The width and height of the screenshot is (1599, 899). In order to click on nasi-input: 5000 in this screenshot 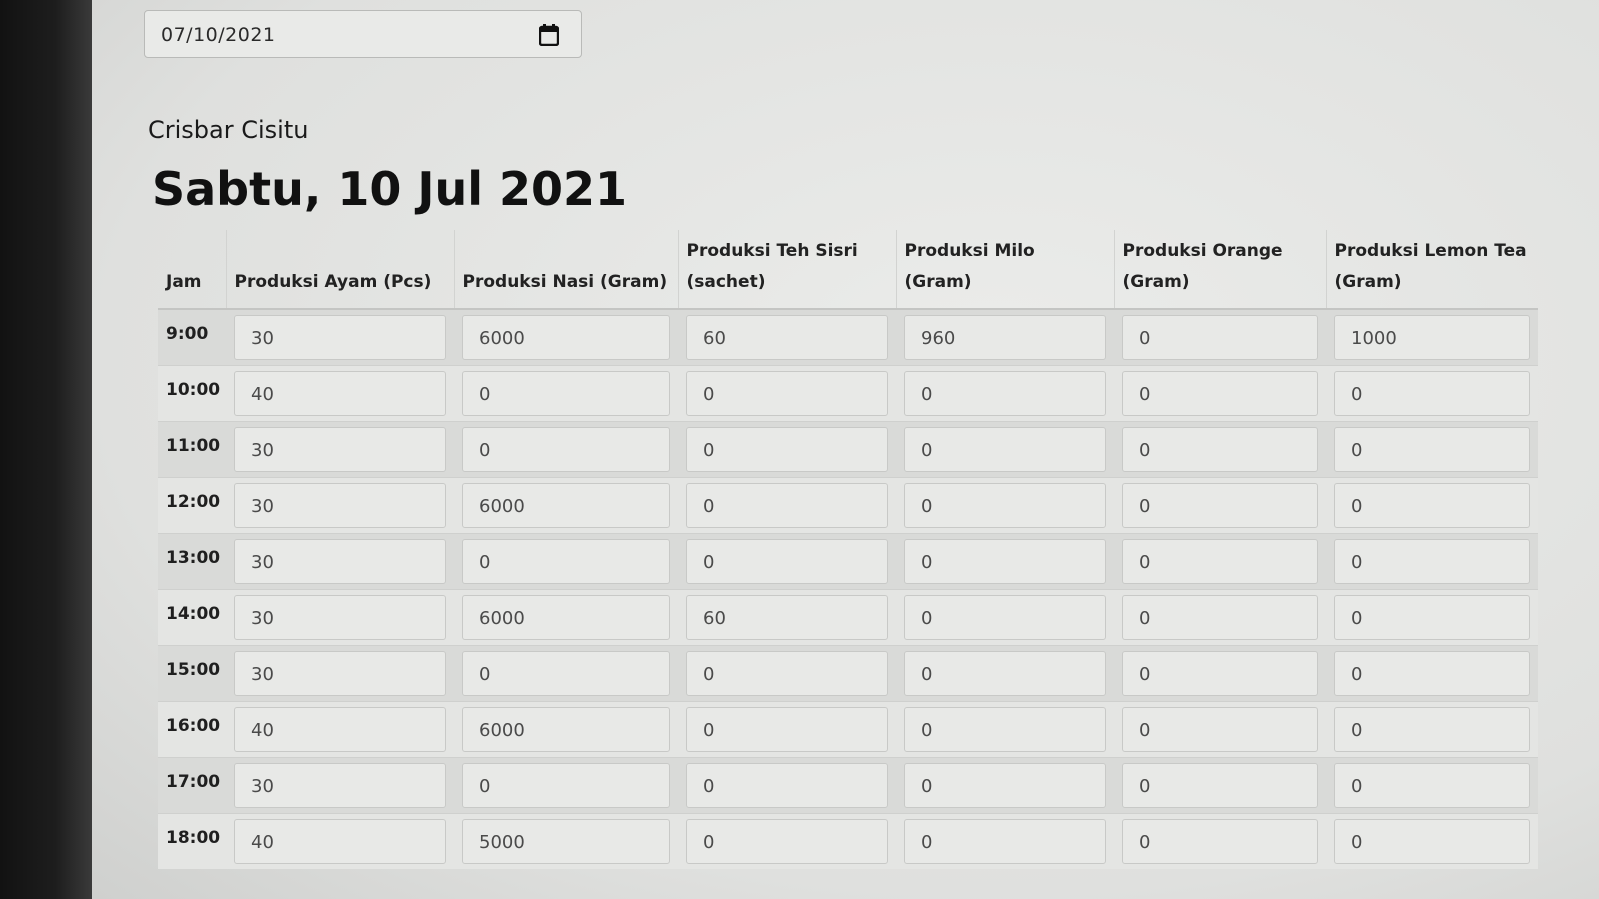, I will do `click(566, 841)`.